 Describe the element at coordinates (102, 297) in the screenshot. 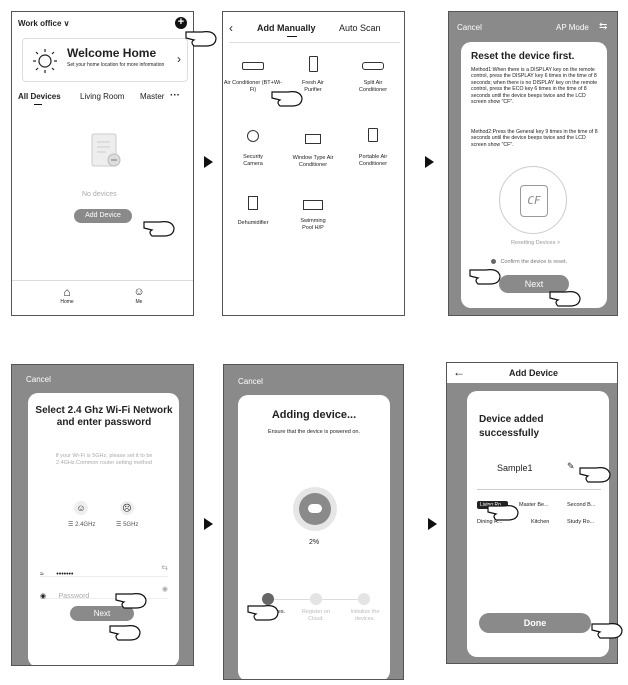

I see `bottom-nav: ⌂ Home ☺ Me` at that location.